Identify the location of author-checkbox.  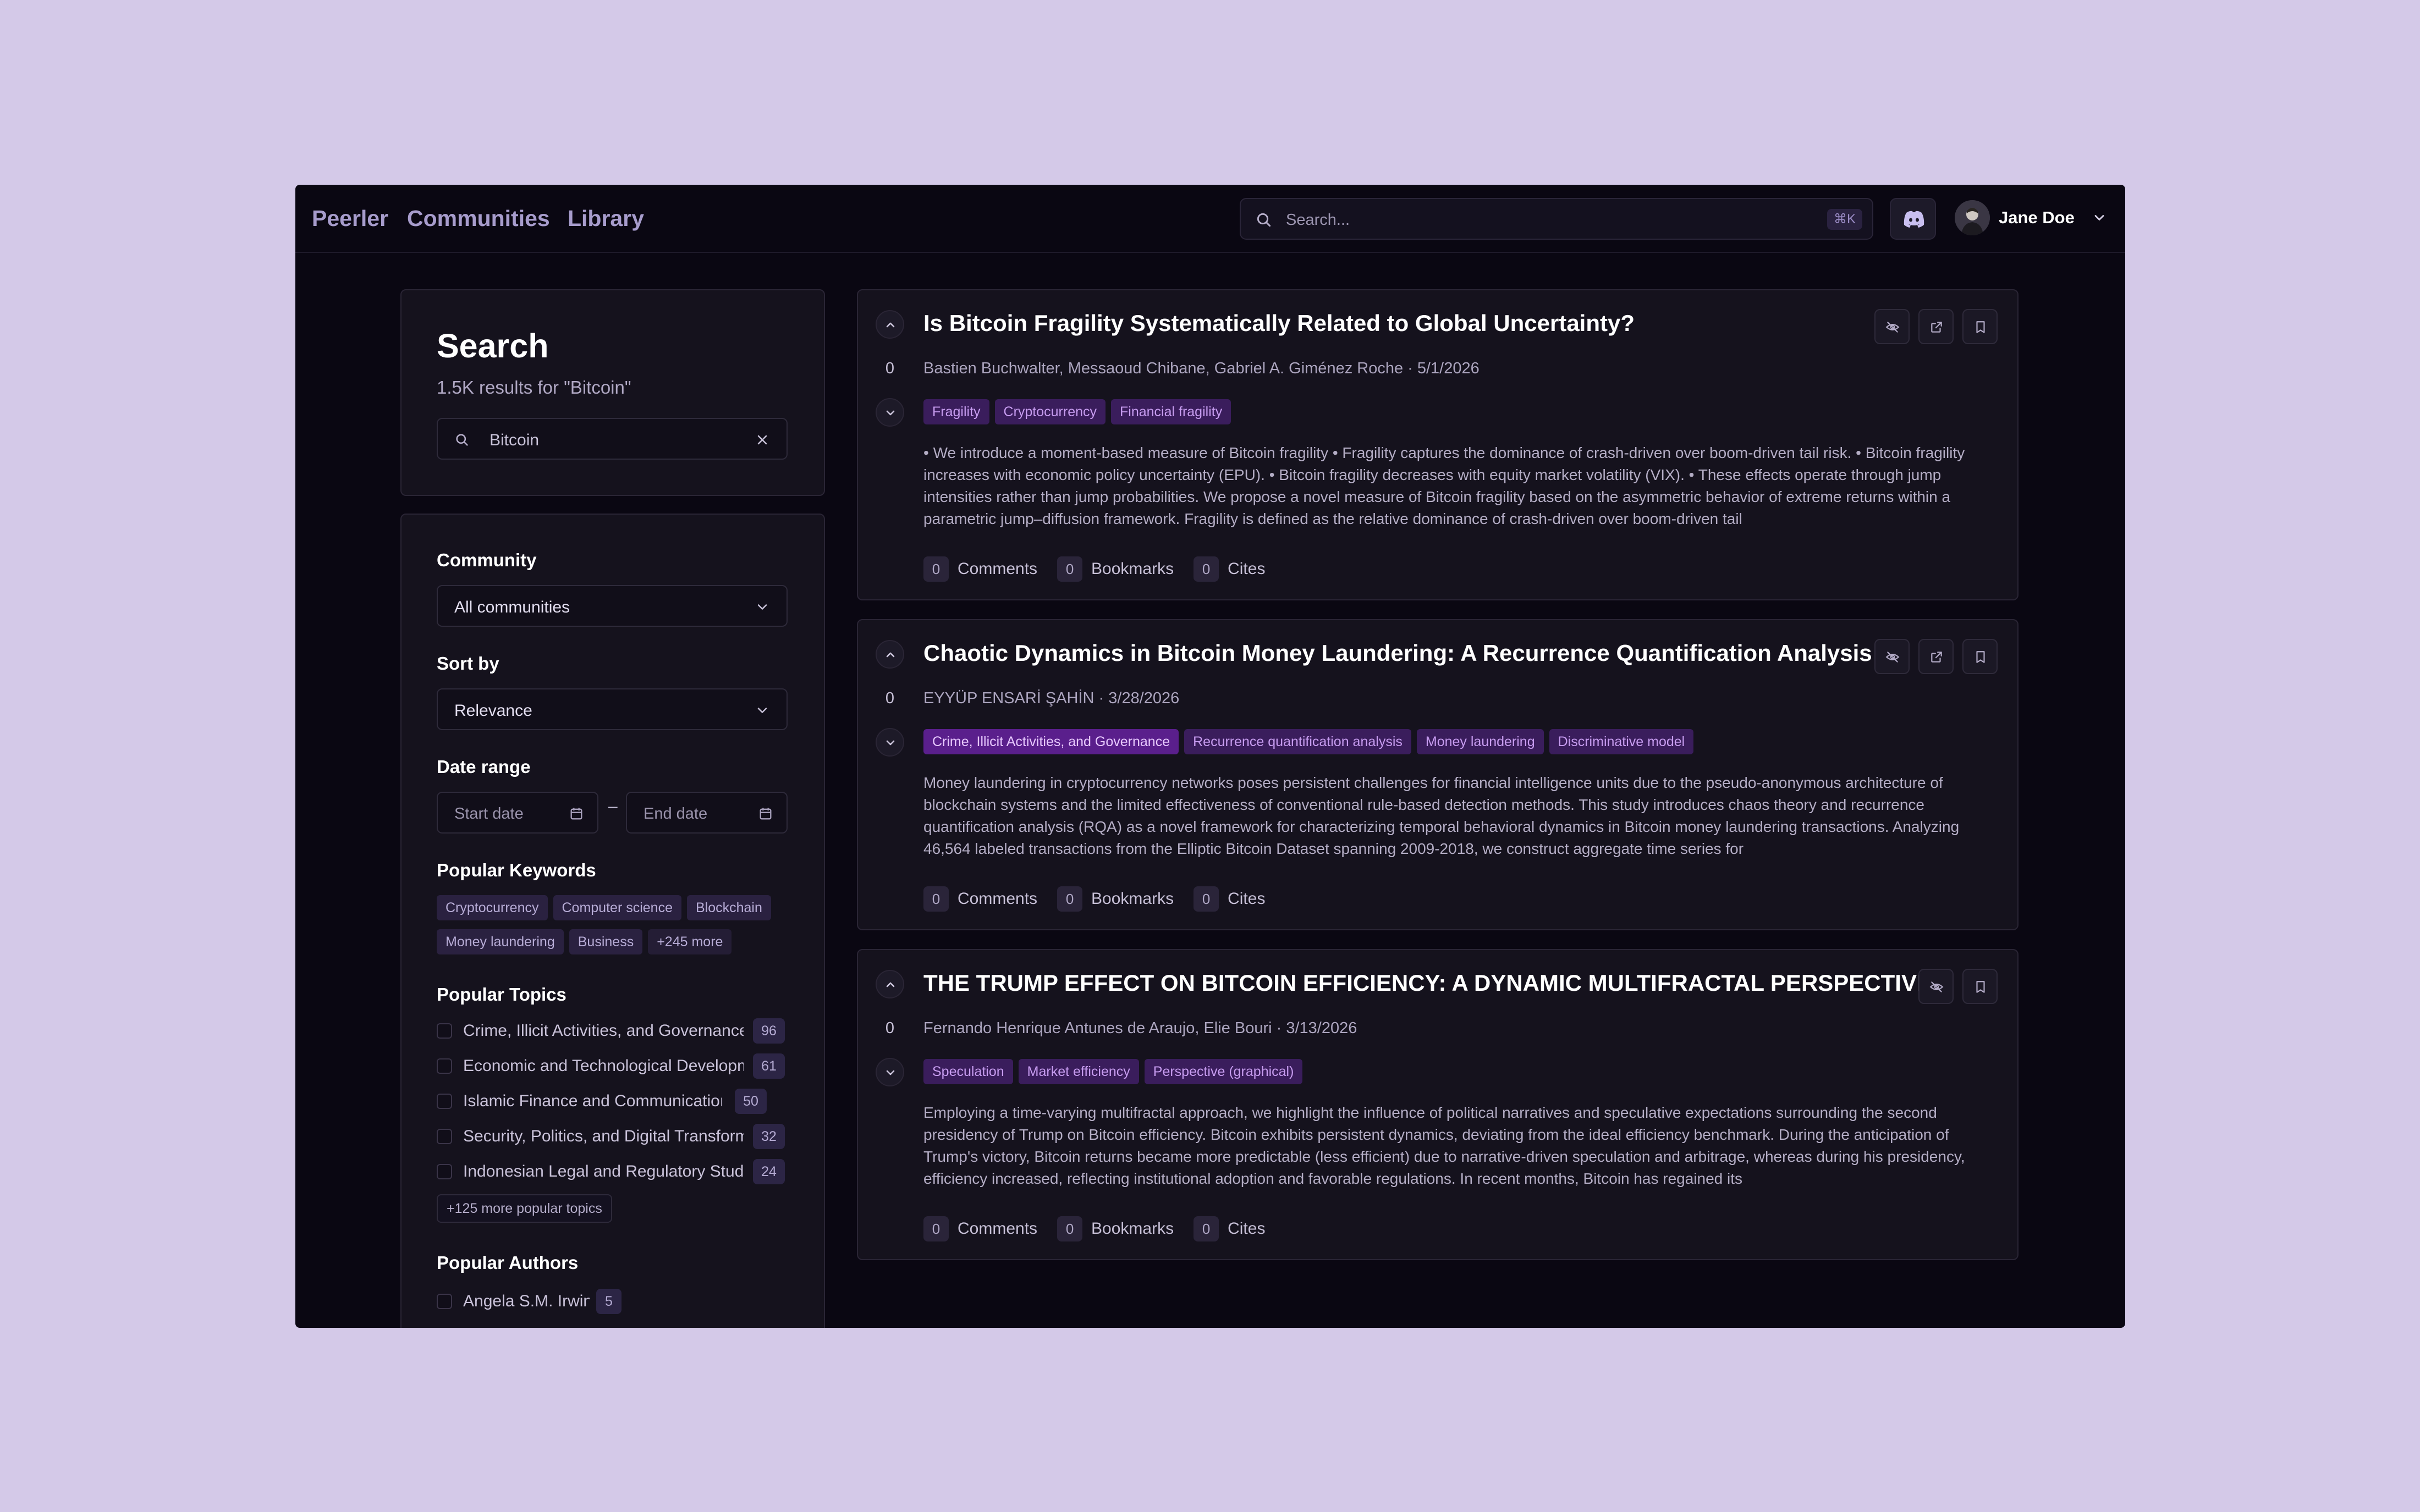
(444, 1302).